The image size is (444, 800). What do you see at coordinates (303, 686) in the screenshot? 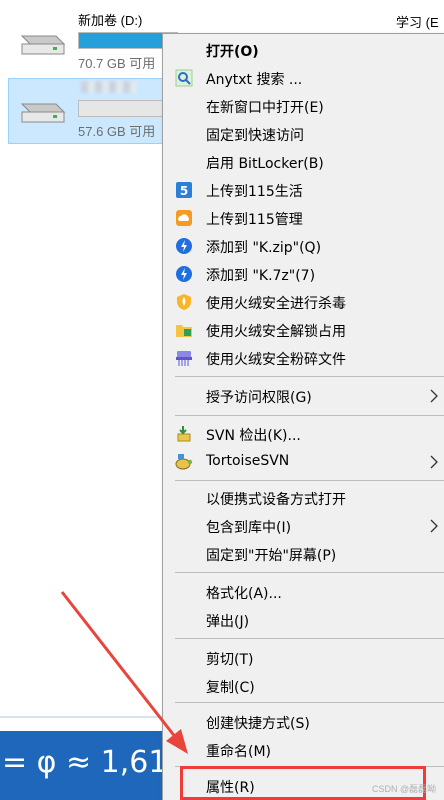
I see `menu-item-copy: 复制(C)` at bounding box center [303, 686].